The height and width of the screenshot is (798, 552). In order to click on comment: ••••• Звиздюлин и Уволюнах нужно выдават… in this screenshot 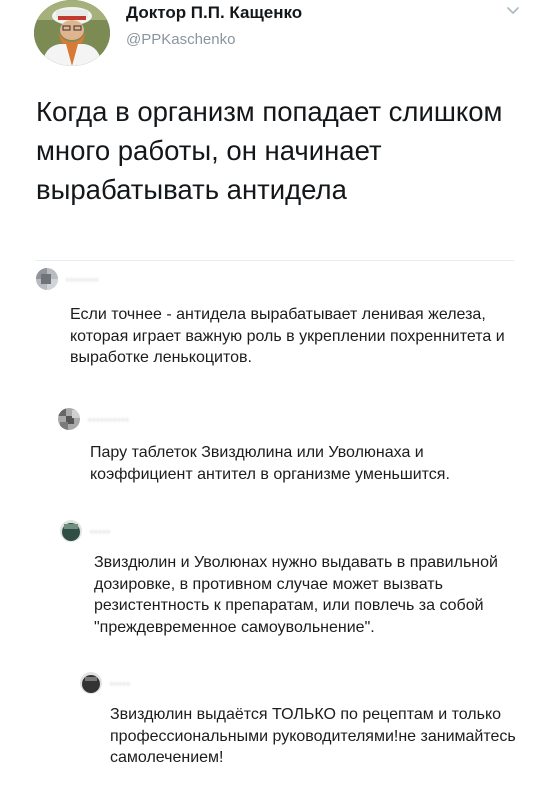, I will do `click(290, 579)`.